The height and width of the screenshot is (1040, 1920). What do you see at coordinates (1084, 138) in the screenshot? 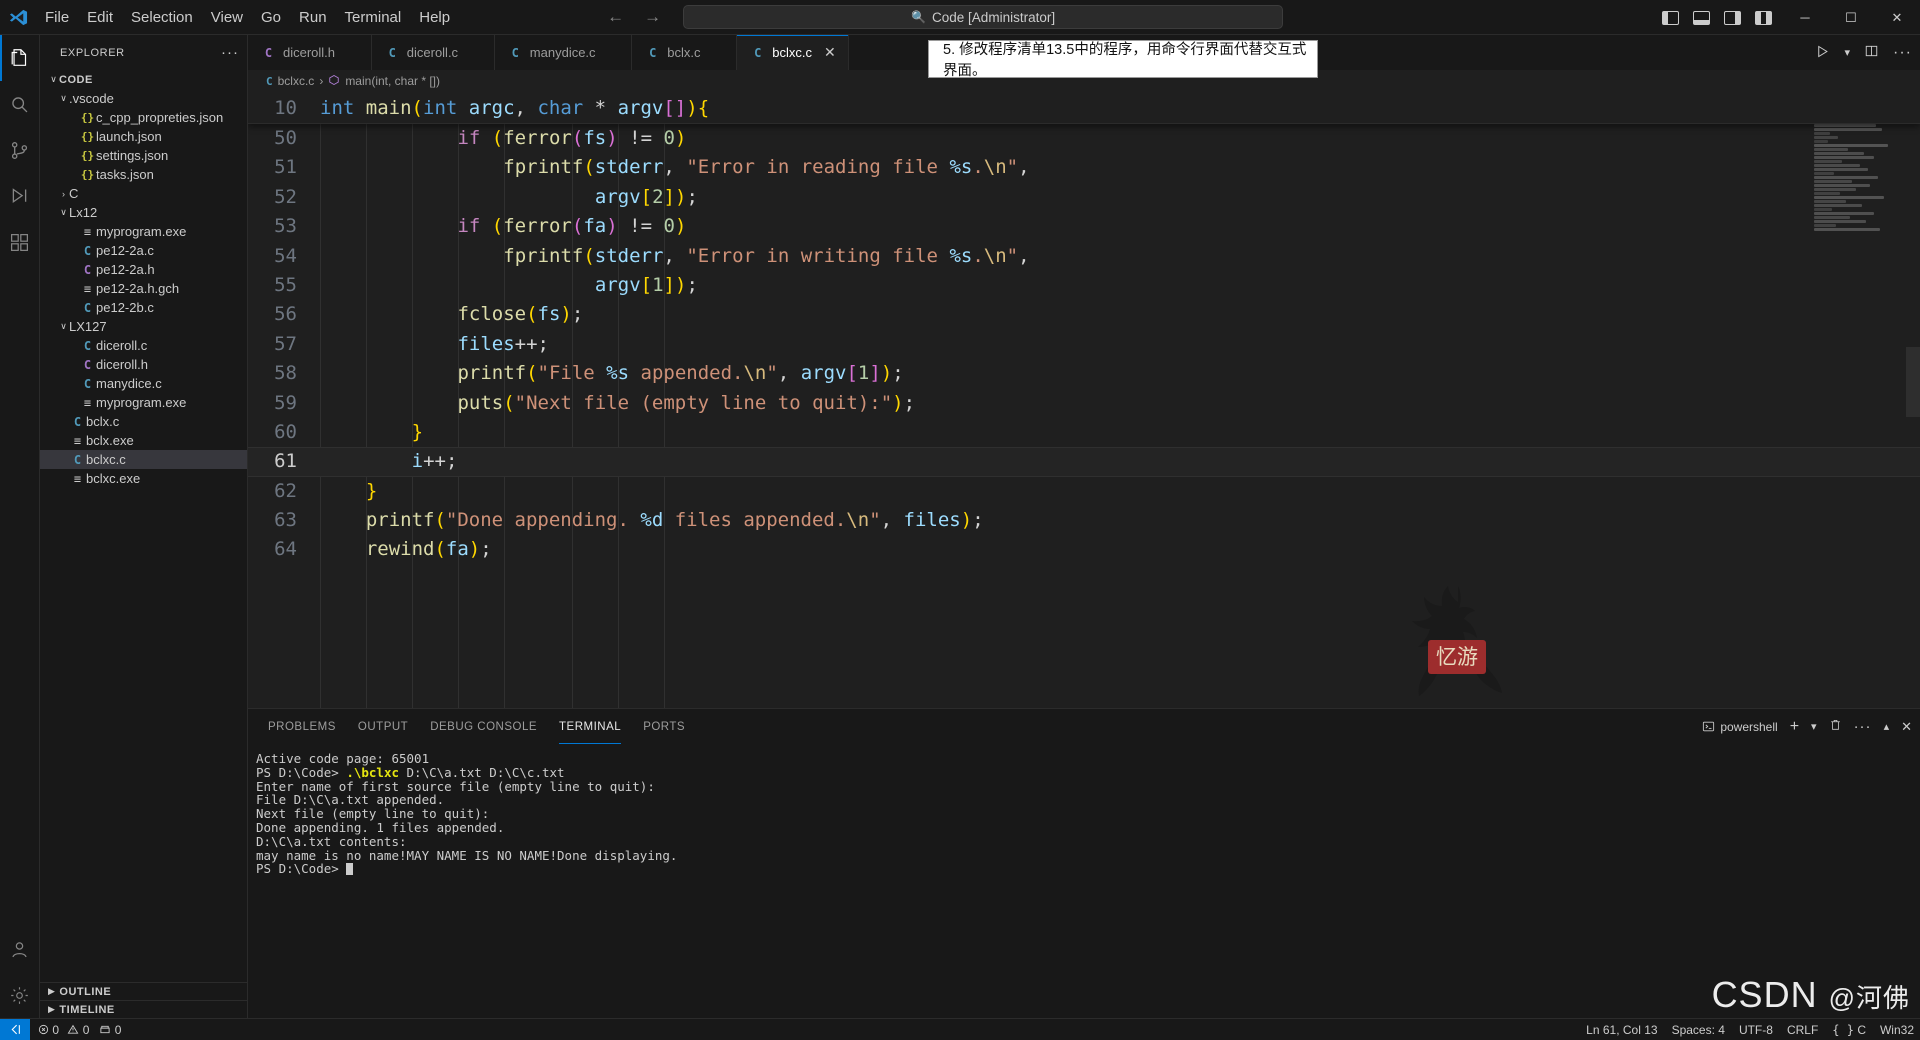
I see `code-line: 50 if (ferror(fs) != 0)` at bounding box center [1084, 138].